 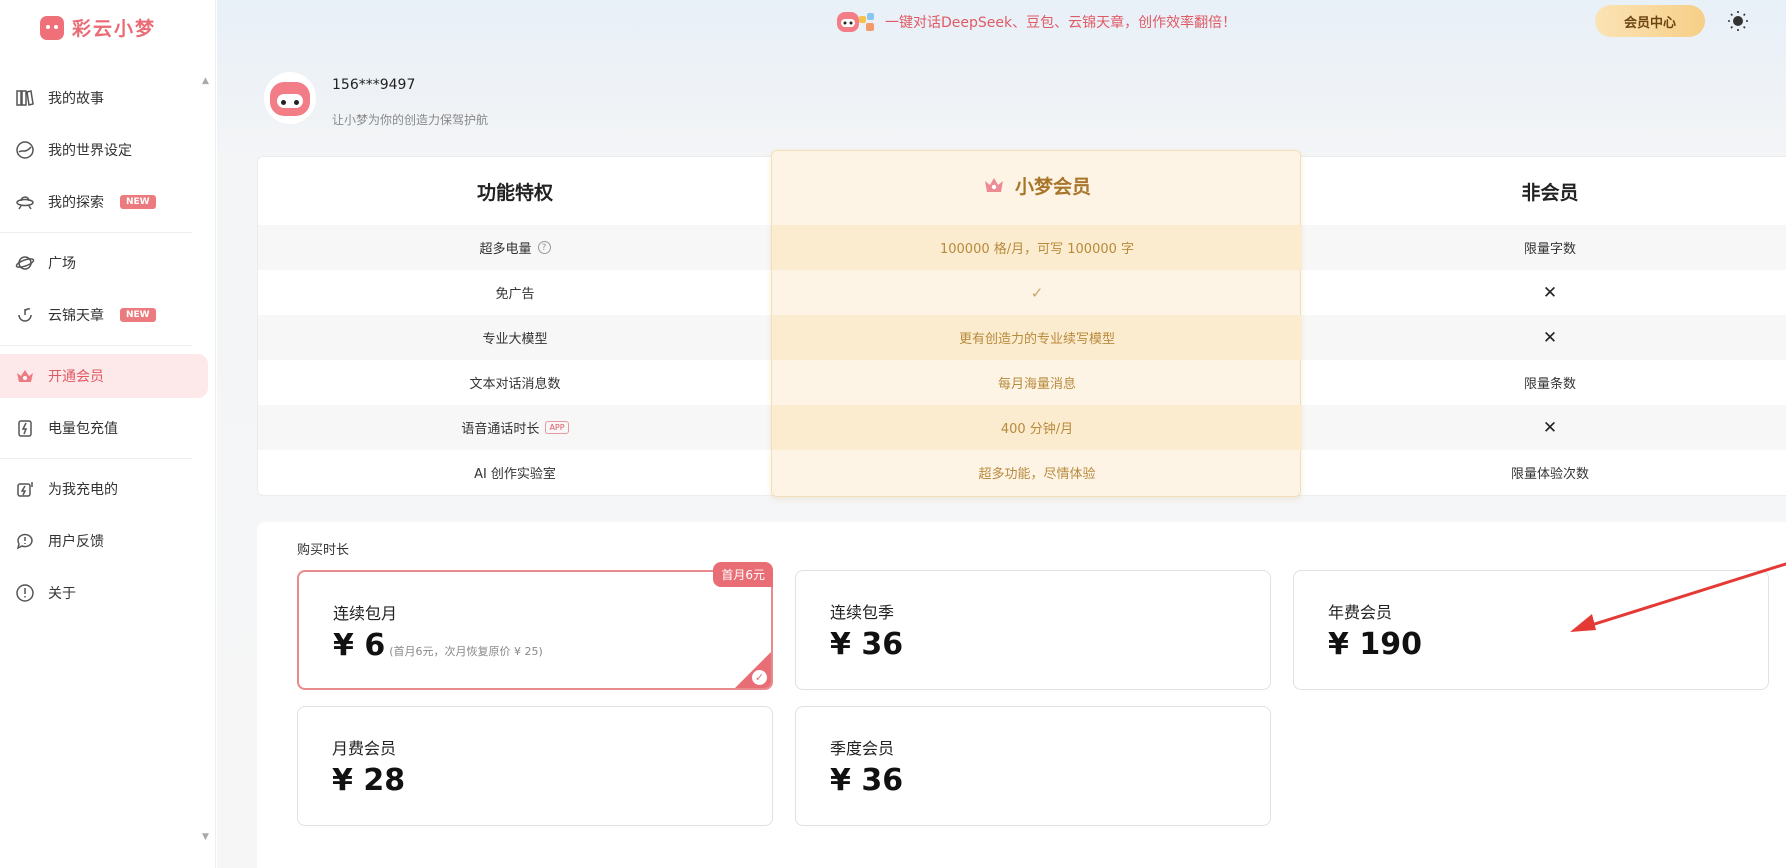 What do you see at coordinates (1052, 186) in the screenshot?
I see `header-member: 小梦会员` at bounding box center [1052, 186].